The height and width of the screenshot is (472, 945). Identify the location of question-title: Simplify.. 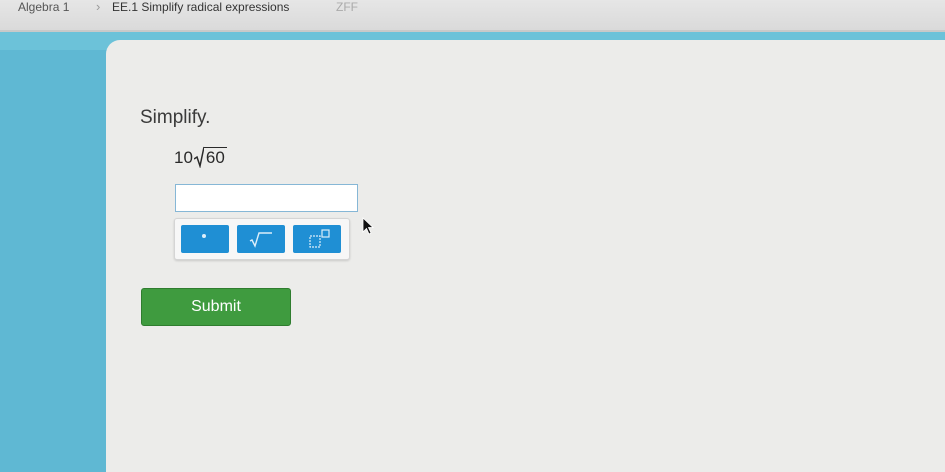
(175, 117).